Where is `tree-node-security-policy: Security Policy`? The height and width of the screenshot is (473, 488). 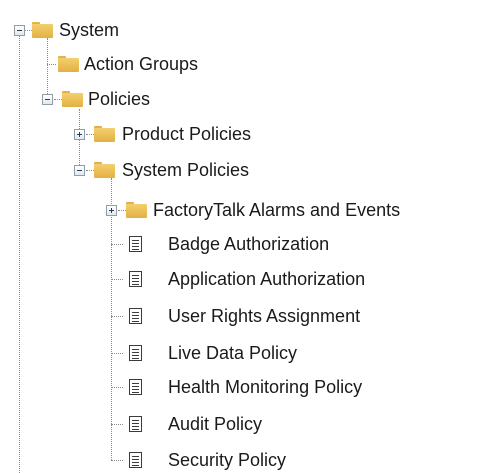
tree-node-security-policy: Security Policy is located at coordinates (227, 460).